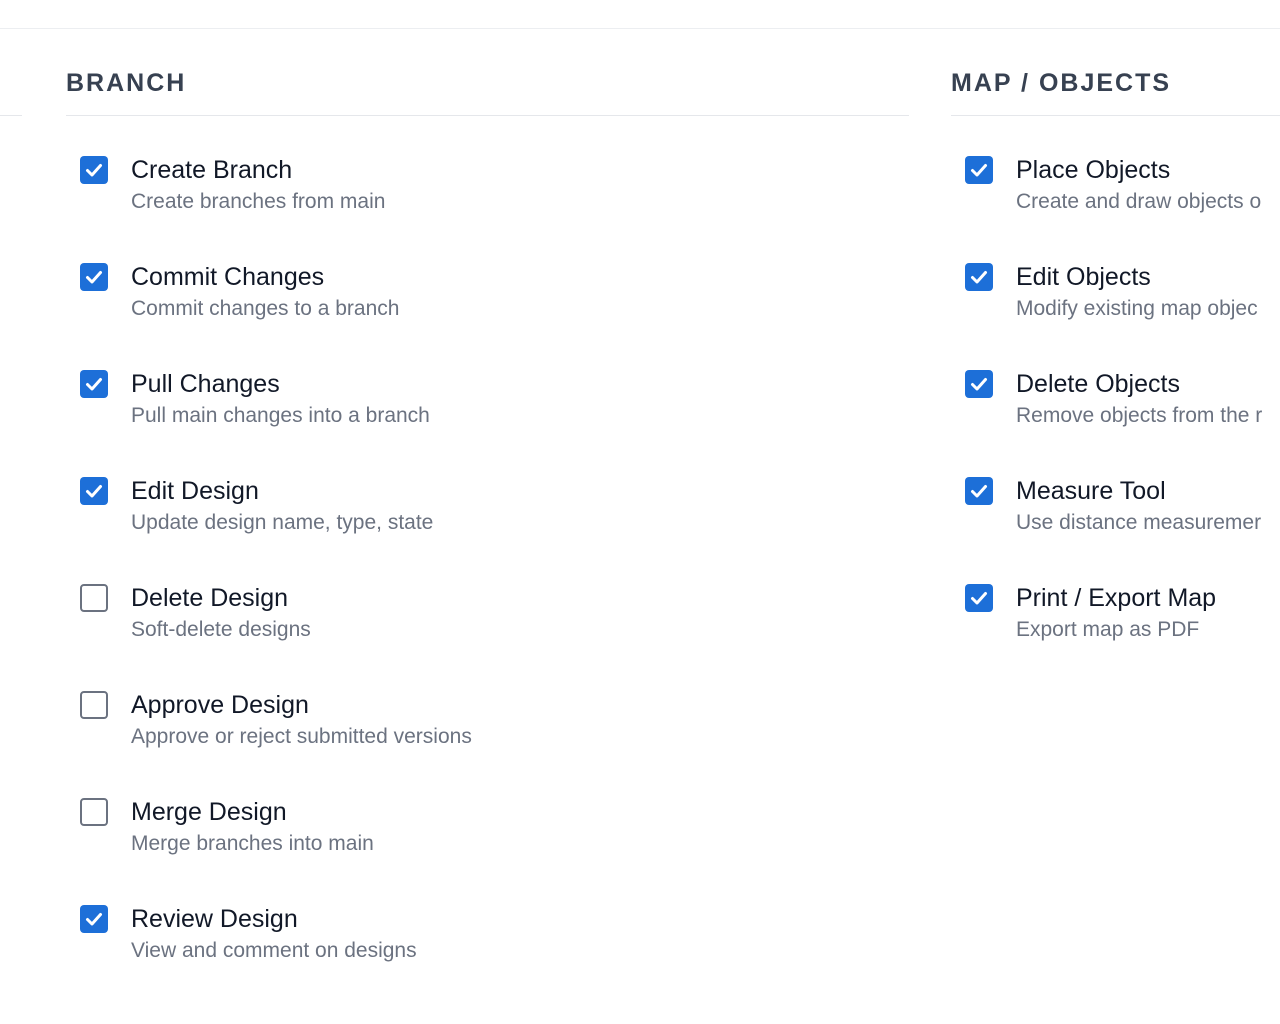 Image resolution: width=1280 pixels, height=1024 pixels. Describe the element at coordinates (1093, 170) in the screenshot. I see `permission-label: Place Objects` at that location.